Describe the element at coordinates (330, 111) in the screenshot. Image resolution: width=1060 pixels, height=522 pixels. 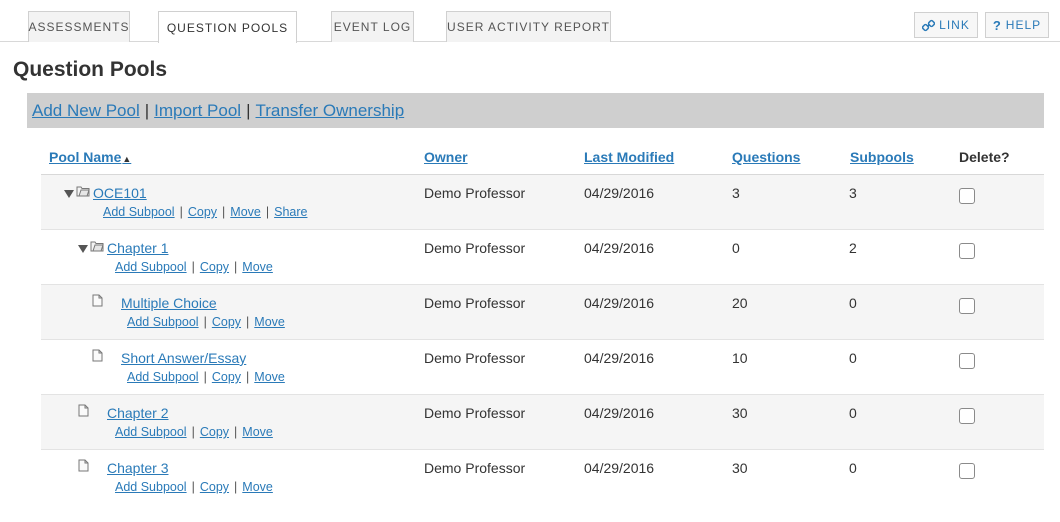
I see `transfer-ownership-link: Transfer Ownership` at that location.